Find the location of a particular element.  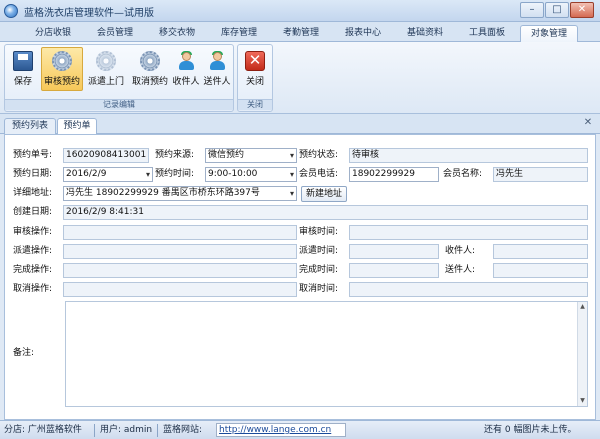

remark-label: 备注: is located at coordinates (24, 353).